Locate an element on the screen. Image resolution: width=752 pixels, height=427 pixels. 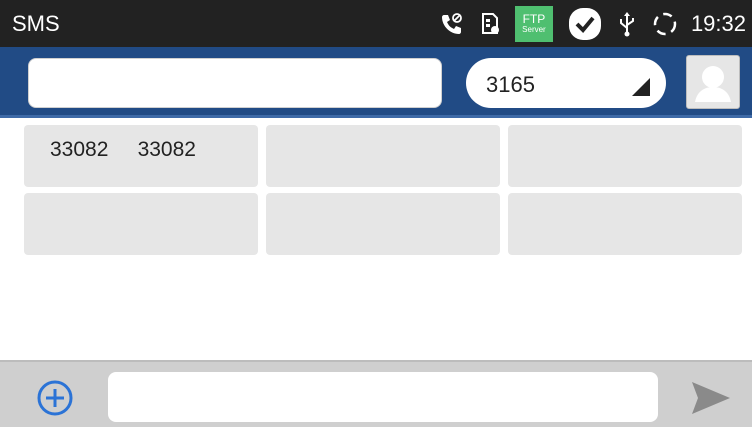
ftp-sub-label: Server is located at coordinates (534, 29).